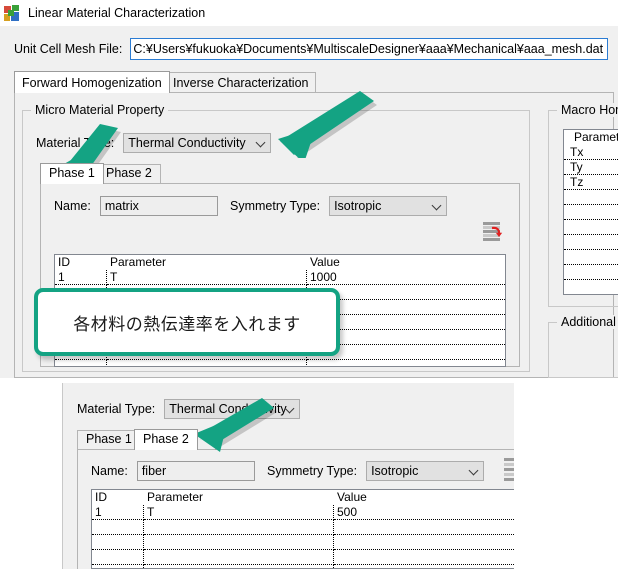 This screenshot has width=618, height=569. I want to click on table-row: 1 T 500, so click(303, 512).